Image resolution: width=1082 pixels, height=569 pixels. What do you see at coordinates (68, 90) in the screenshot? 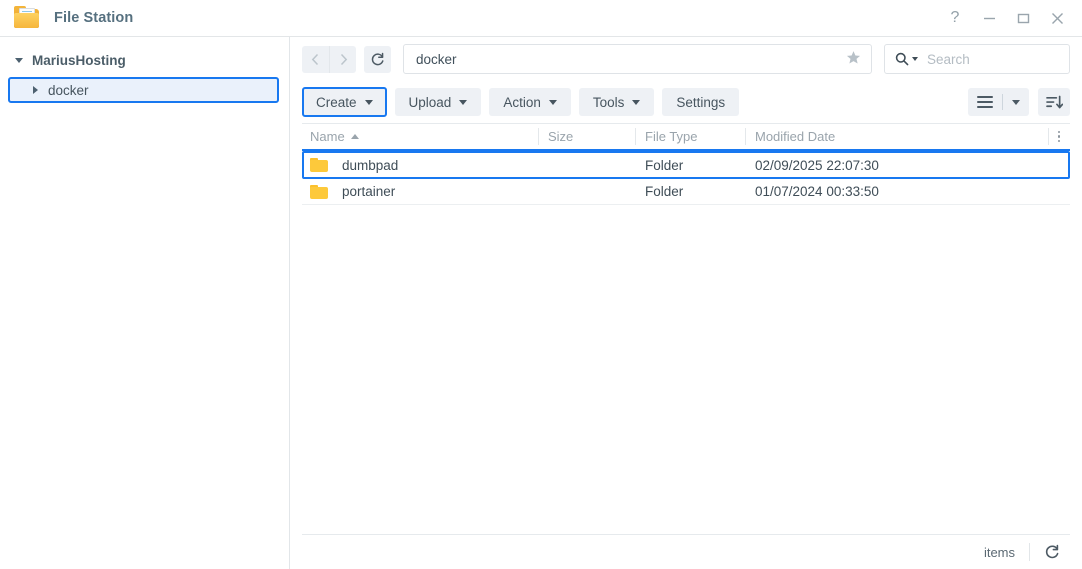
I see `sidebar-item-label: docker` at bounding box center [68, 90].